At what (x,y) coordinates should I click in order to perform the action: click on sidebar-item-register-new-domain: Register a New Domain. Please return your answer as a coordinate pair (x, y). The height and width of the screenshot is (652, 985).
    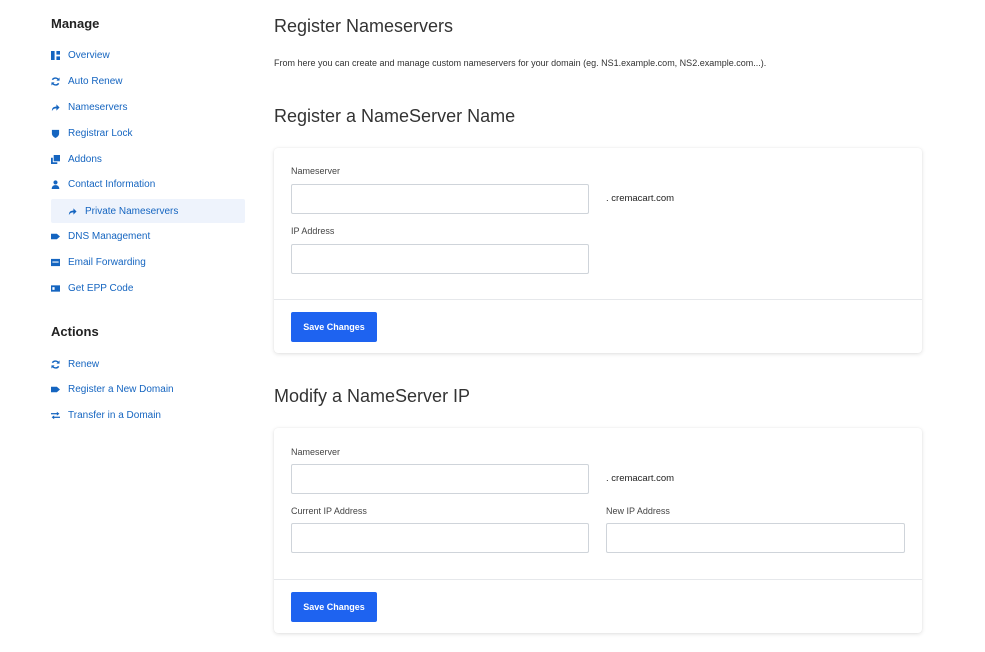
    Looking at the image, I should click on (144, 389).